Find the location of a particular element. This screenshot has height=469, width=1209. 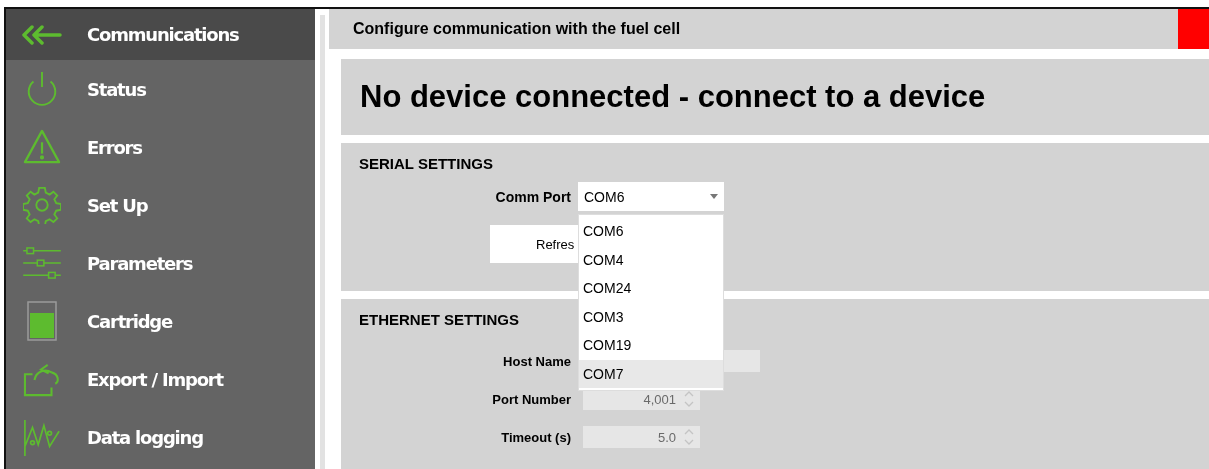

field-label: Port Number is located at coordinates (531, 399).